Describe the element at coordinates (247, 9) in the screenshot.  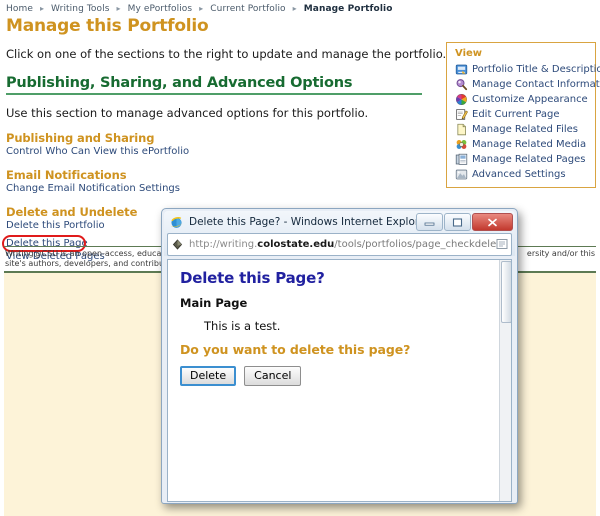
I see `breadcrumb-item-current-portfolio: Current Portfolio` at that location.